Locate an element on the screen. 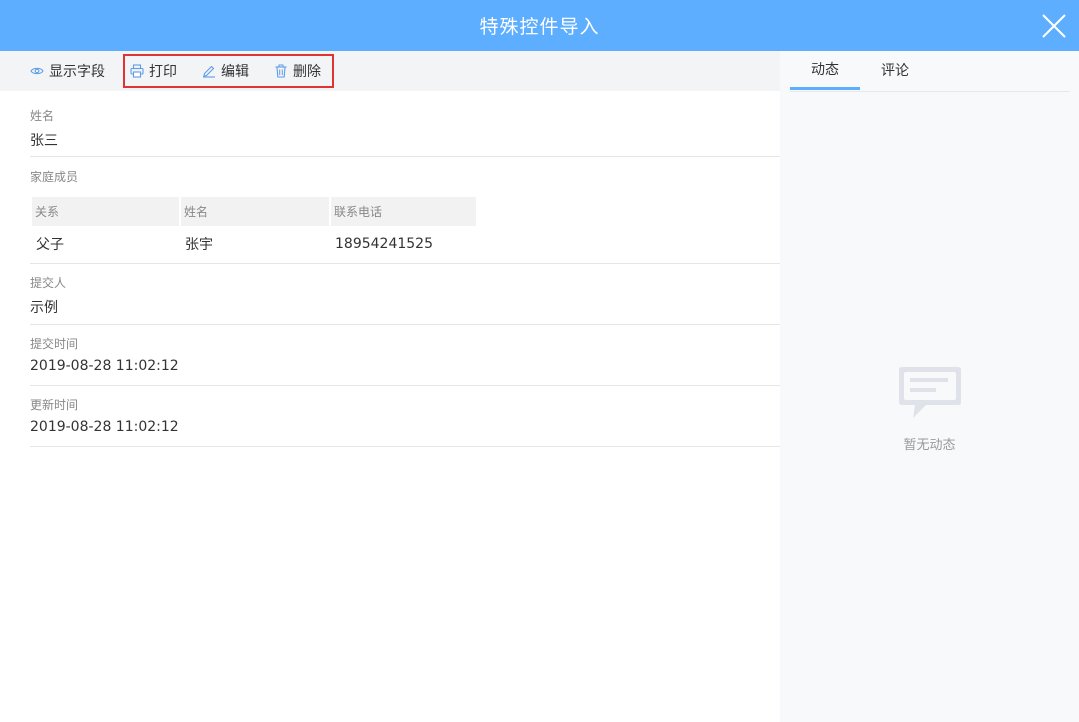 The image size is (1079, 722). dialog-header: 特殊控件导入 is located at coordinates (539, 25).